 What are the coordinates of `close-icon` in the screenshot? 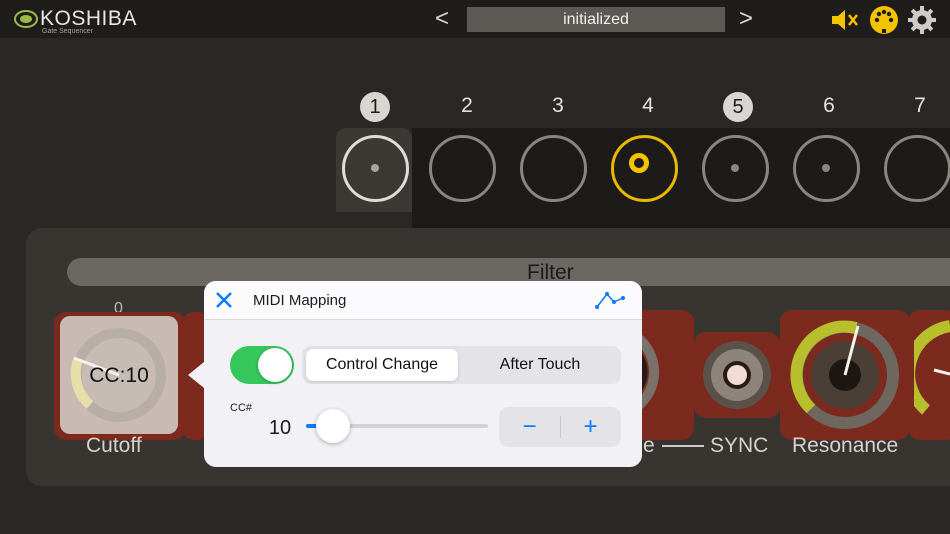 It's located at (224, 300).